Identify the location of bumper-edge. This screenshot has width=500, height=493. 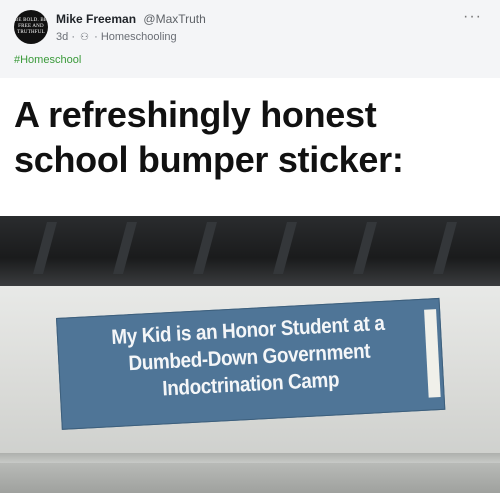
(250, 458).